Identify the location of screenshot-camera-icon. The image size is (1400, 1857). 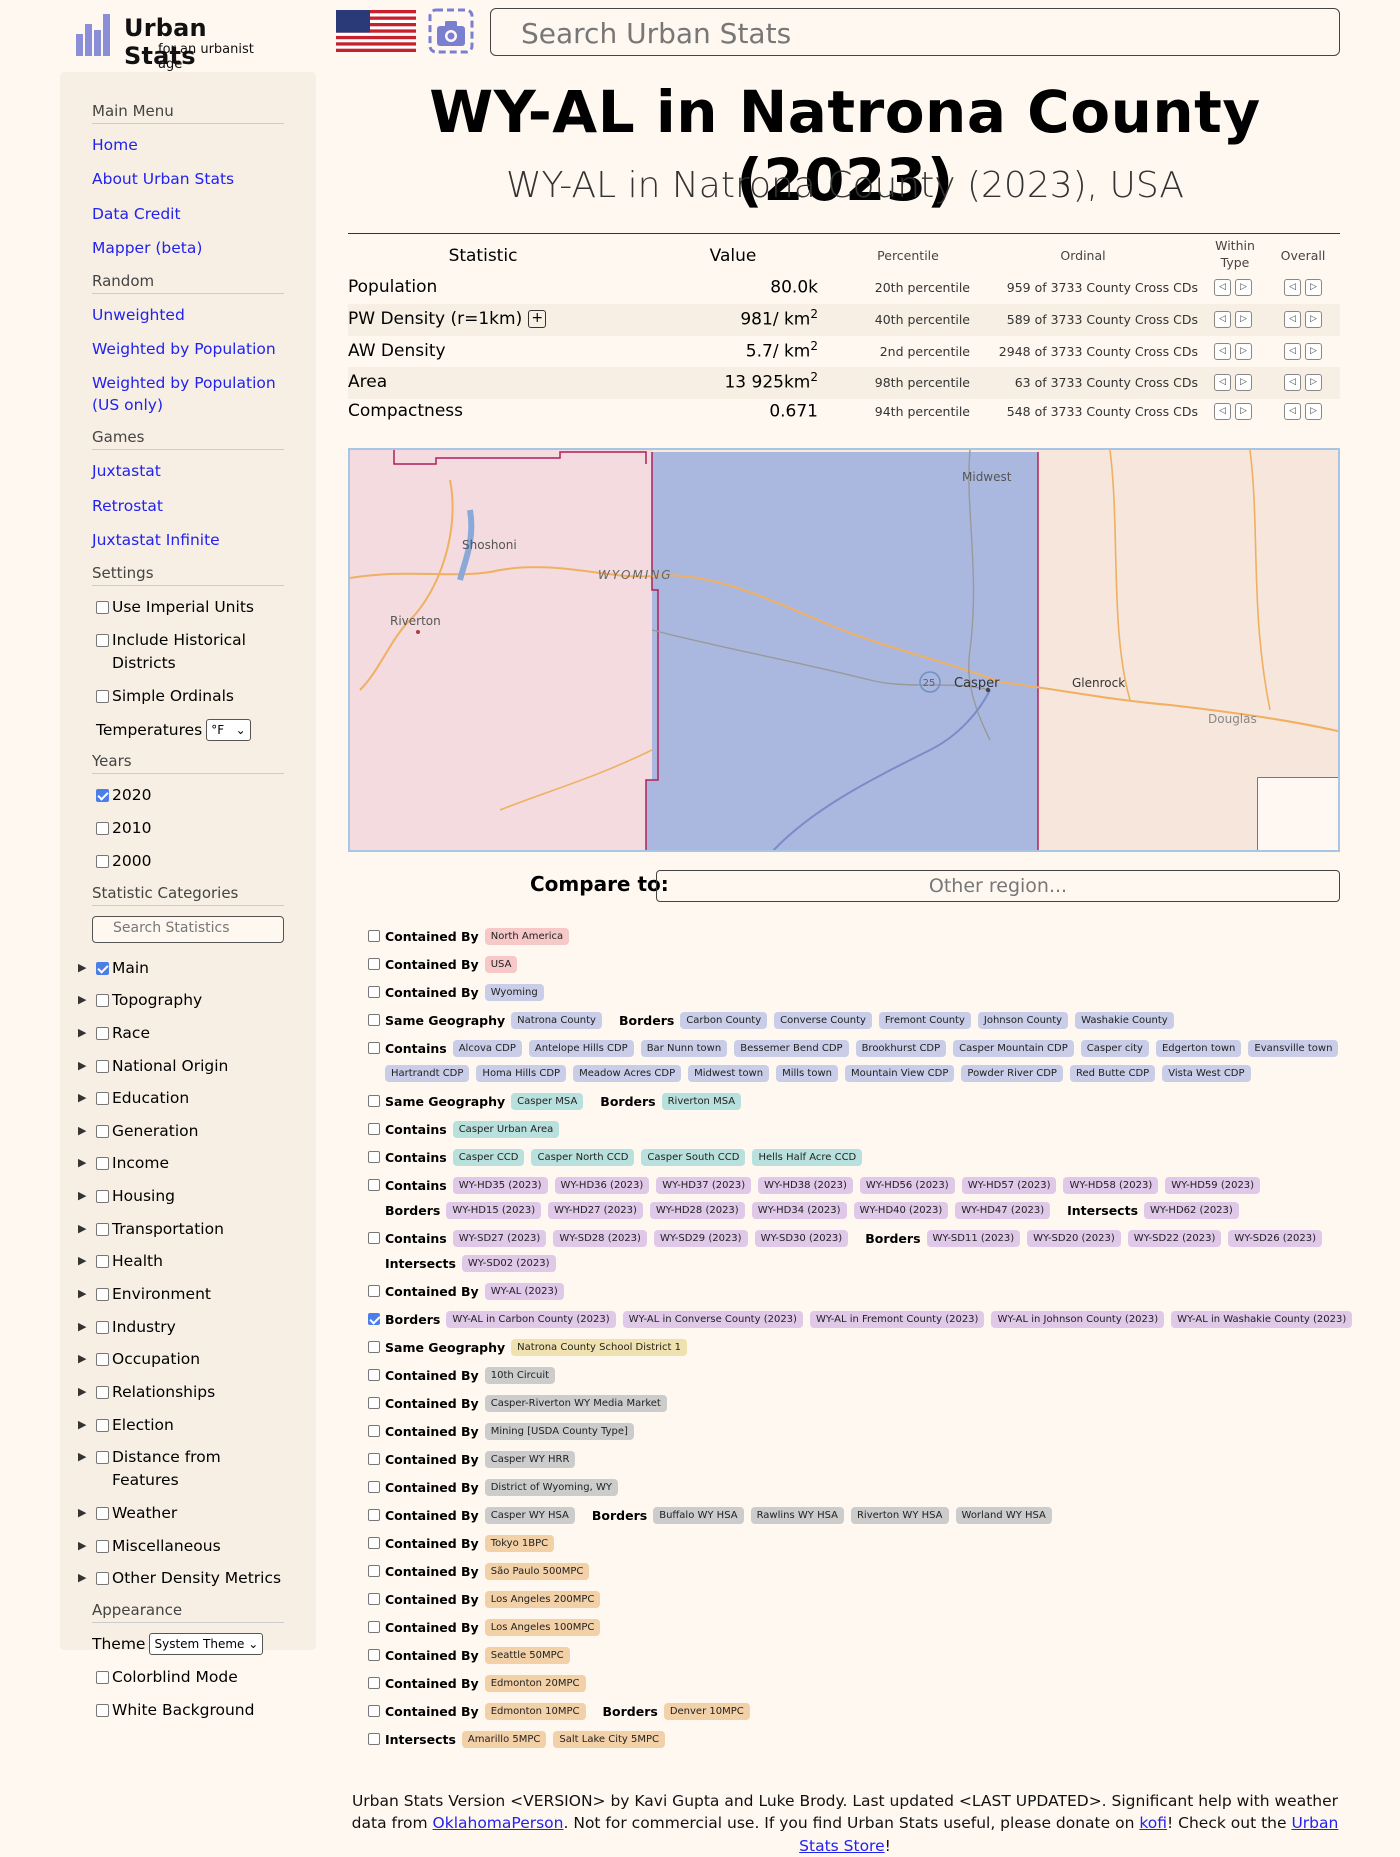
(451, 31).